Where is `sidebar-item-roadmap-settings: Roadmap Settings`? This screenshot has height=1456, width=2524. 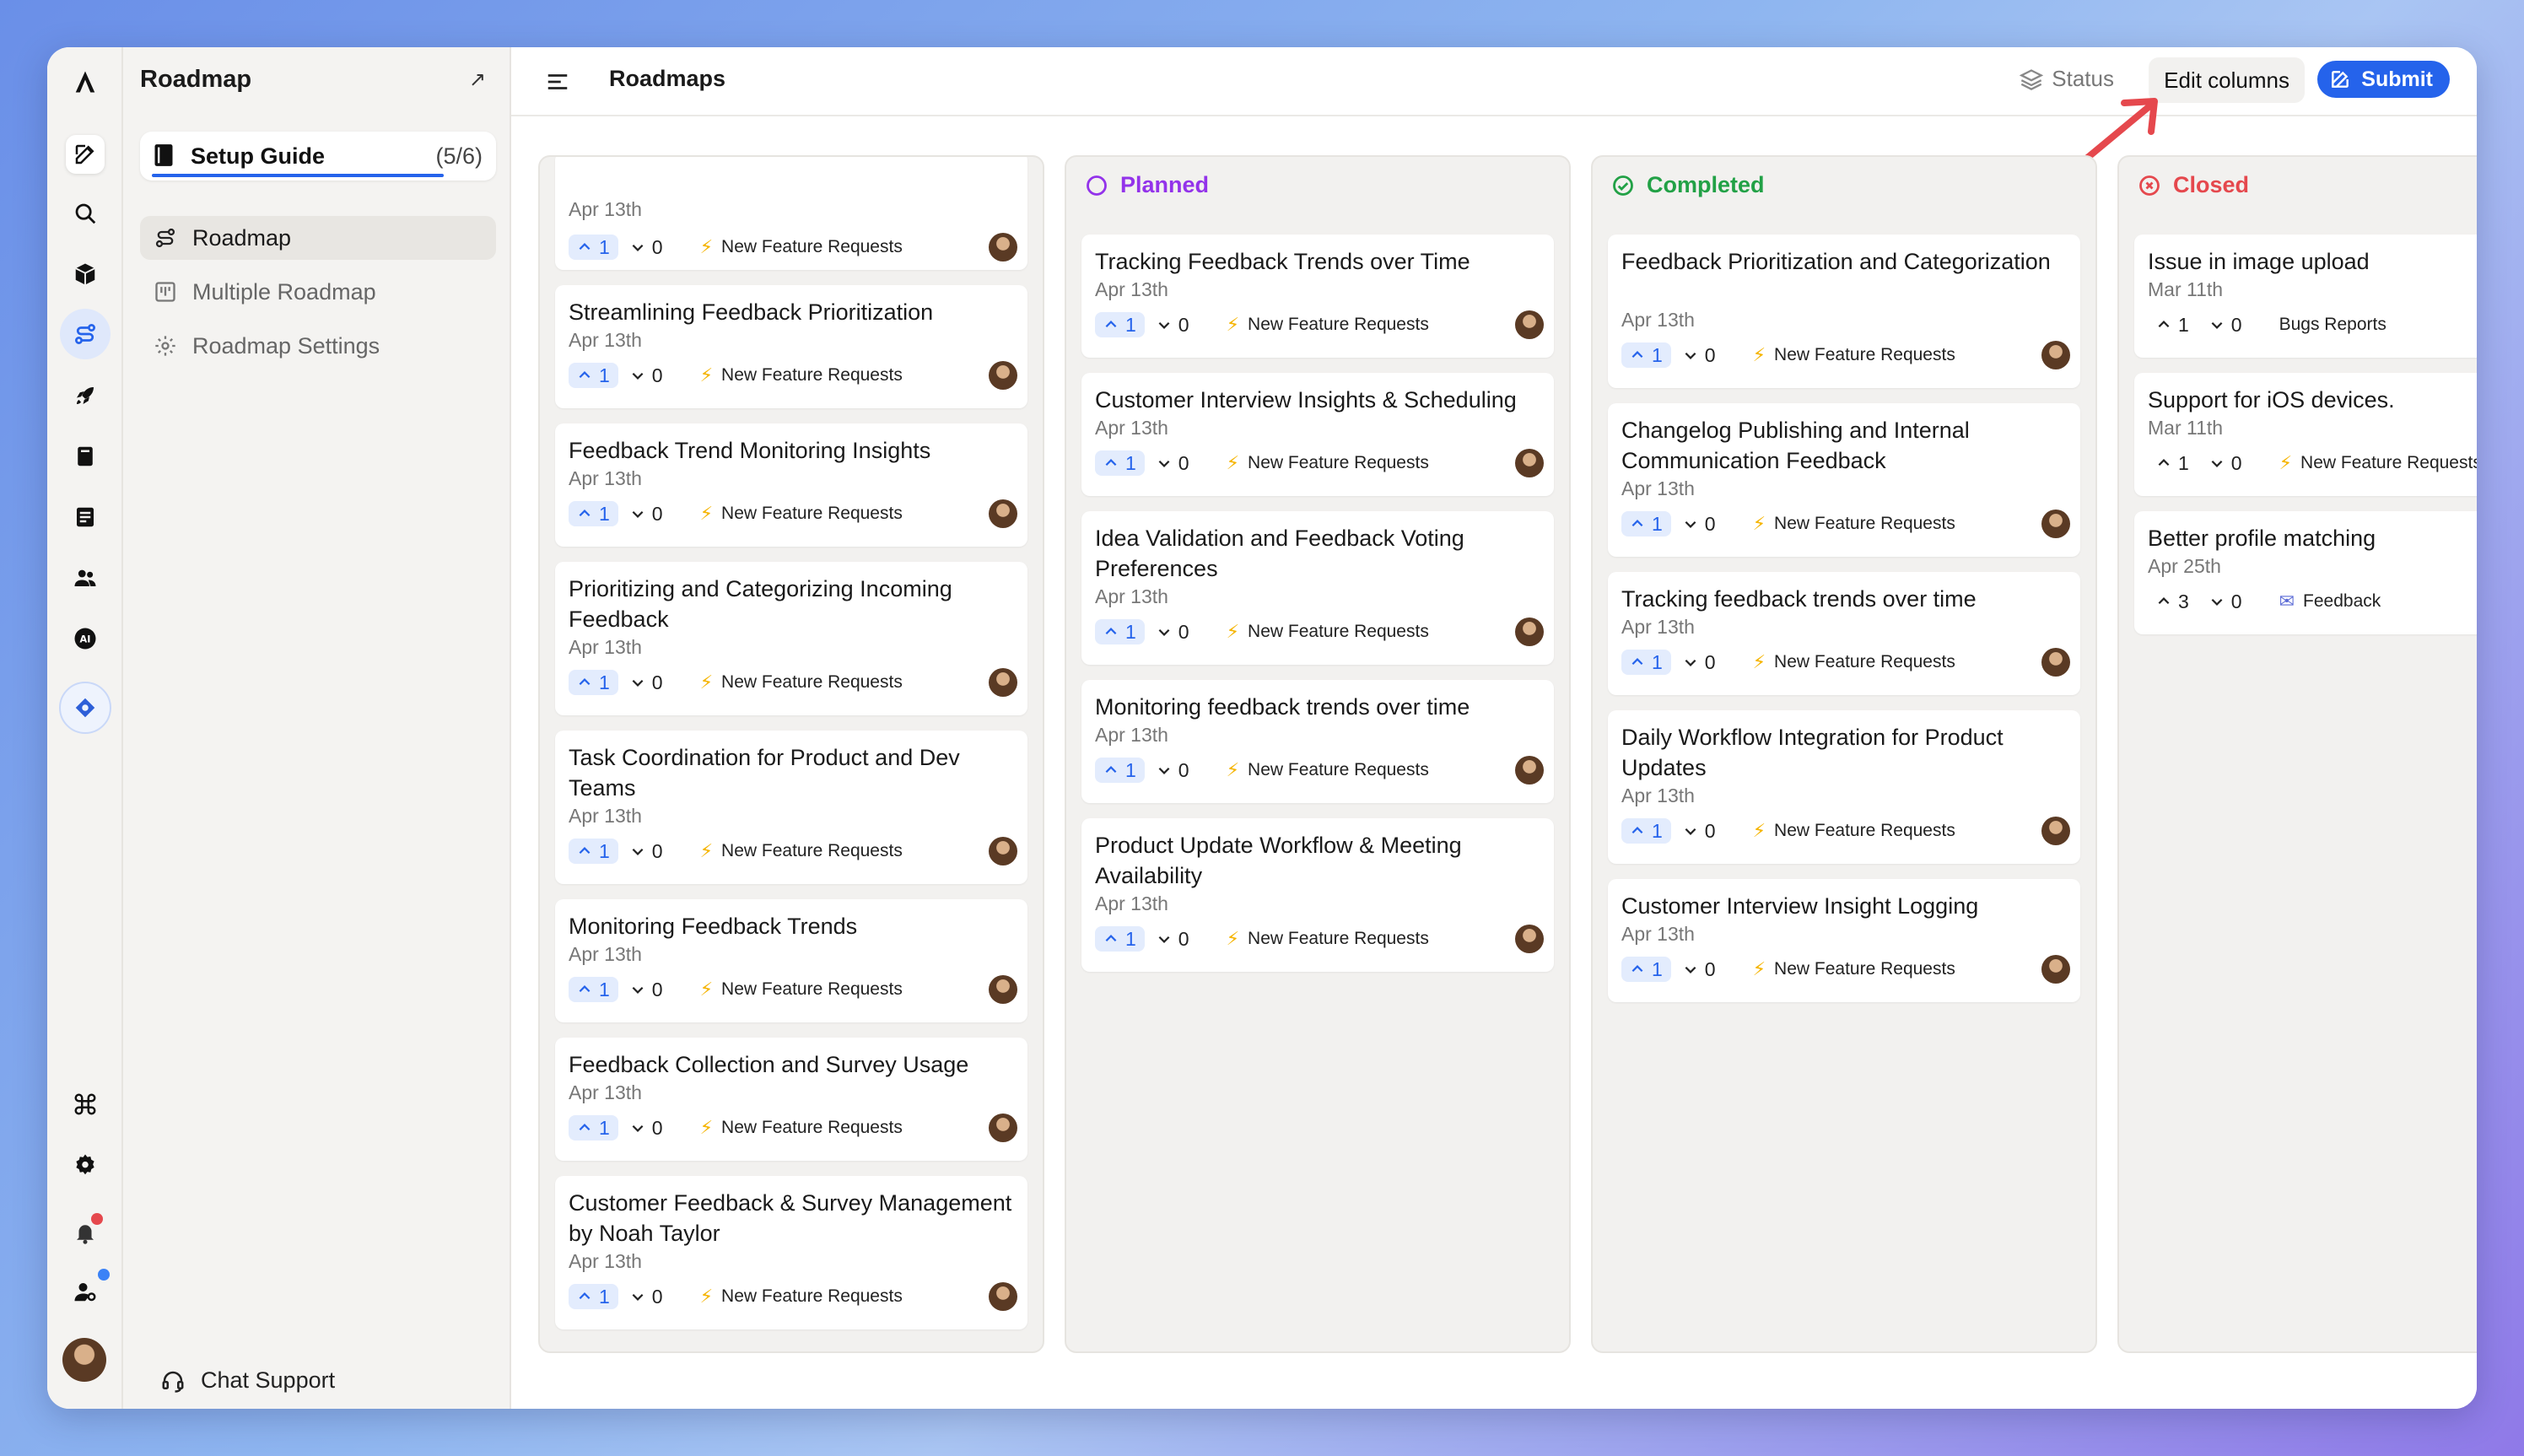 sidebar-item-roadmap-settings: Roadmap Settings is located at coordinates (318, 346).